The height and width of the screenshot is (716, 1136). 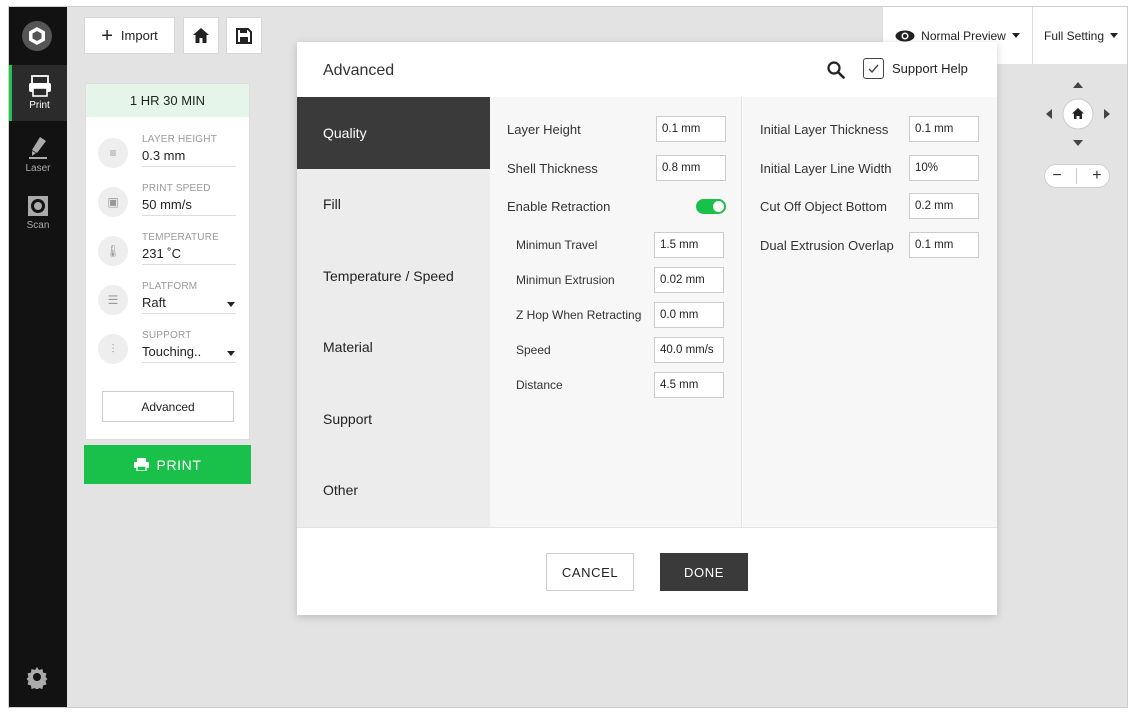 What do you see at coordinates (37, 679) in the screenshot?
I see `settings-gear-icon` at bounding box center [37, 679].